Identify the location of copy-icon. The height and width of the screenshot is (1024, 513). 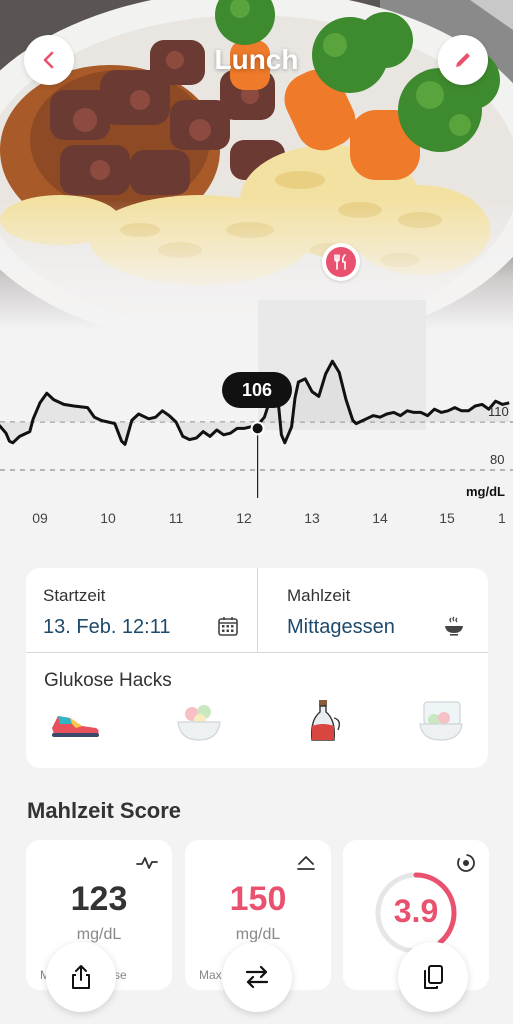
(433, 977).